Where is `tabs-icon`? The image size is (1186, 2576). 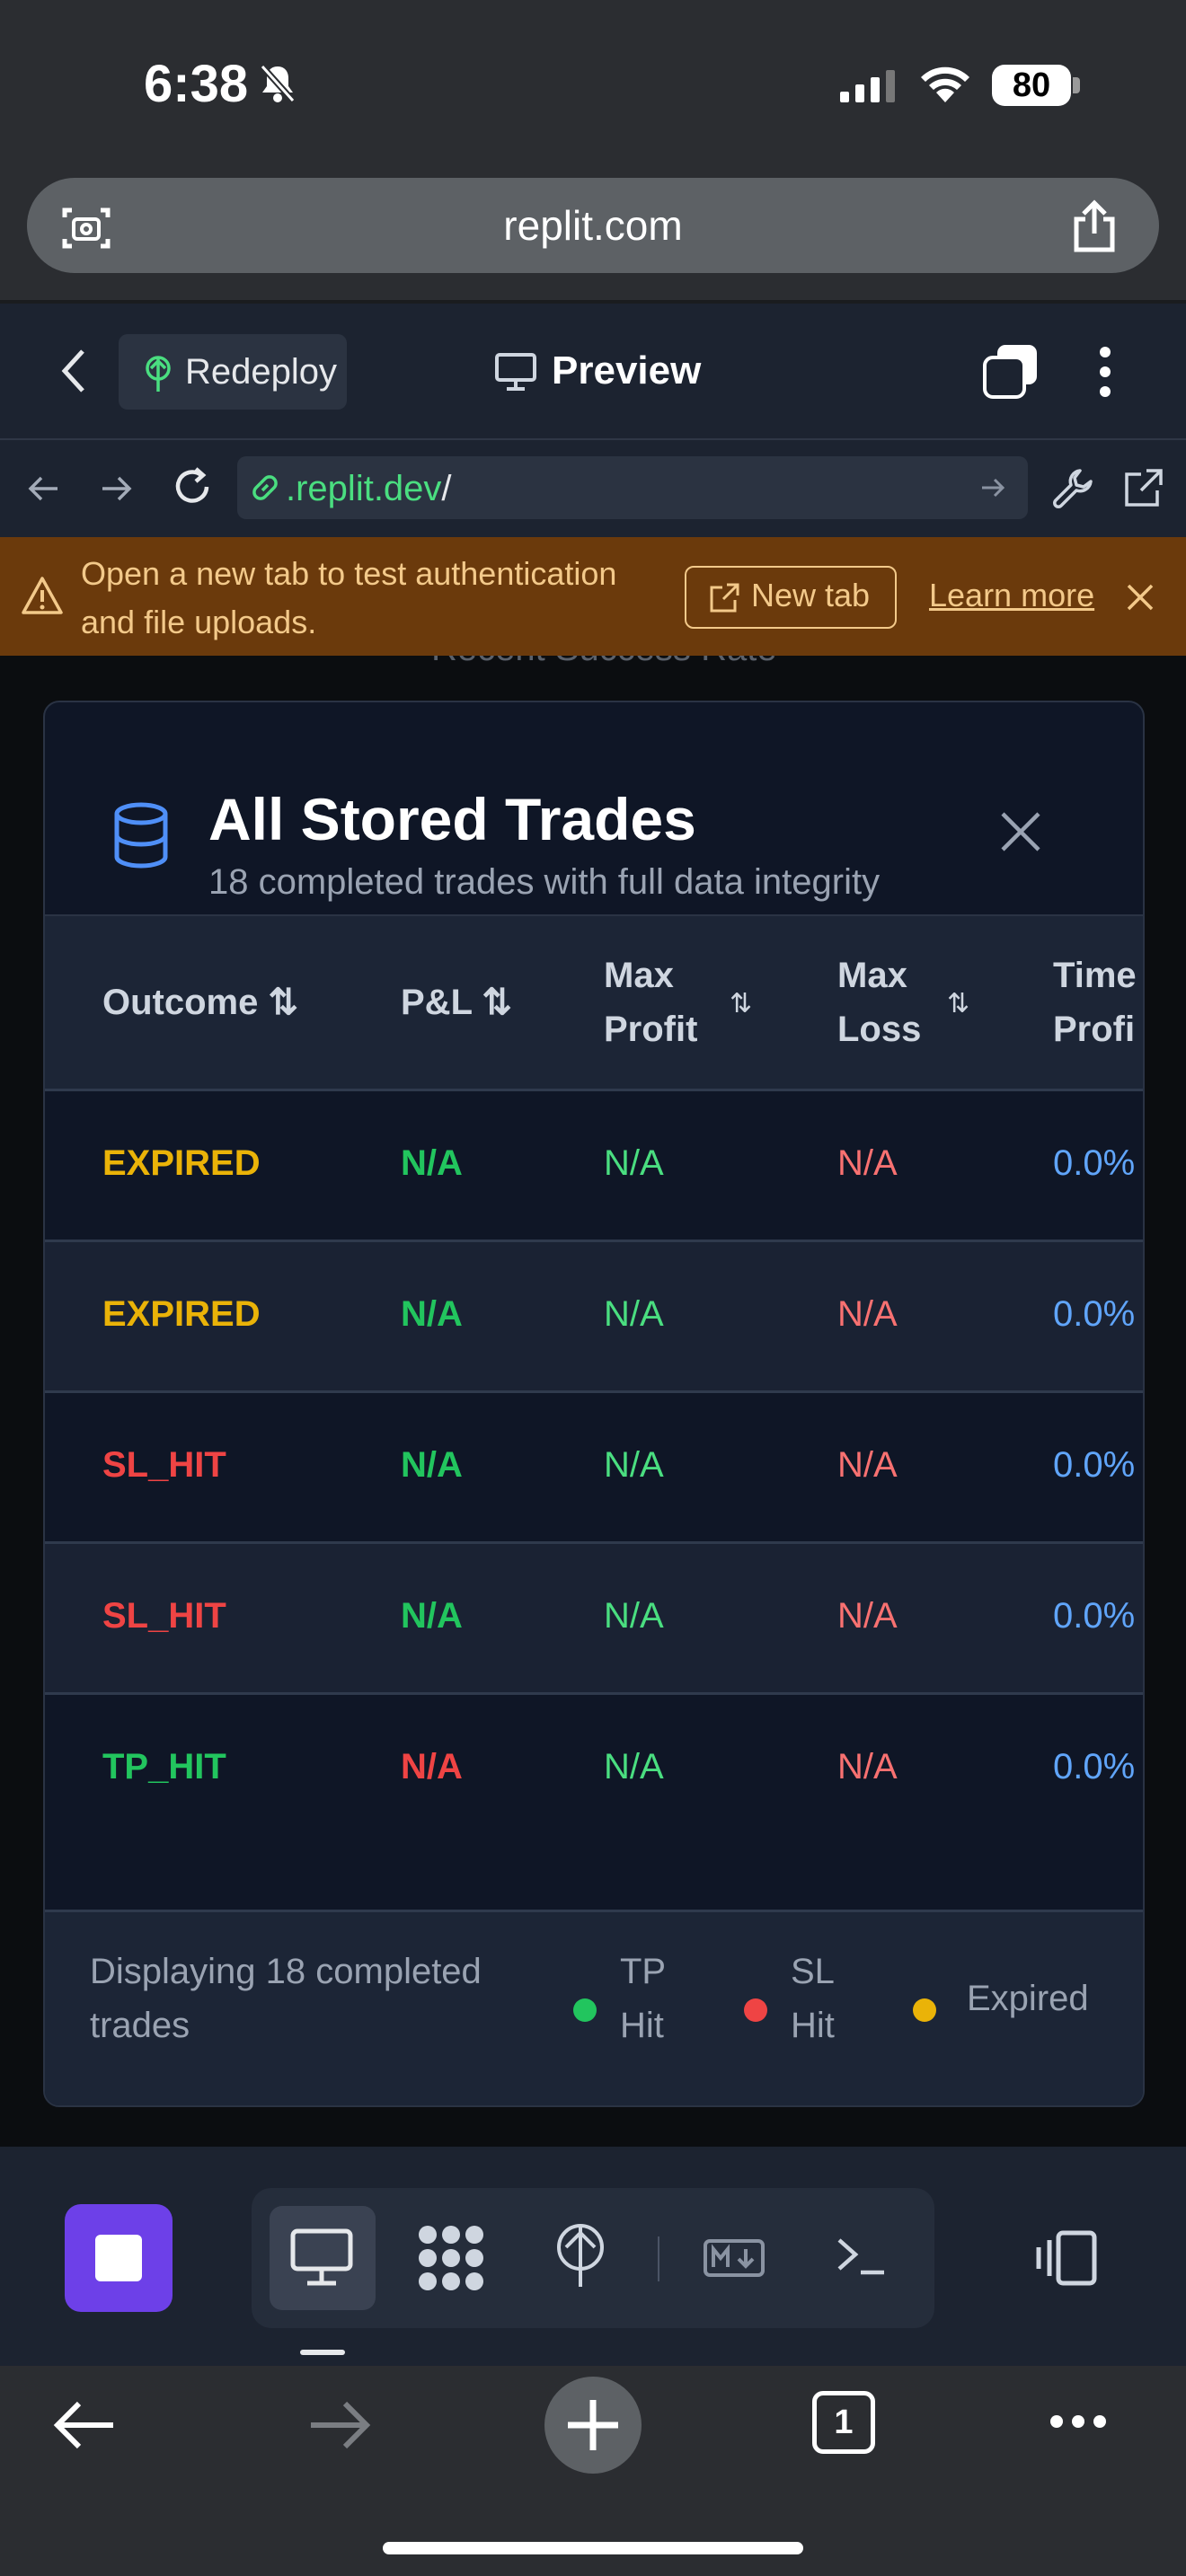 tabs-icon is located at coordinates (1011, 371).